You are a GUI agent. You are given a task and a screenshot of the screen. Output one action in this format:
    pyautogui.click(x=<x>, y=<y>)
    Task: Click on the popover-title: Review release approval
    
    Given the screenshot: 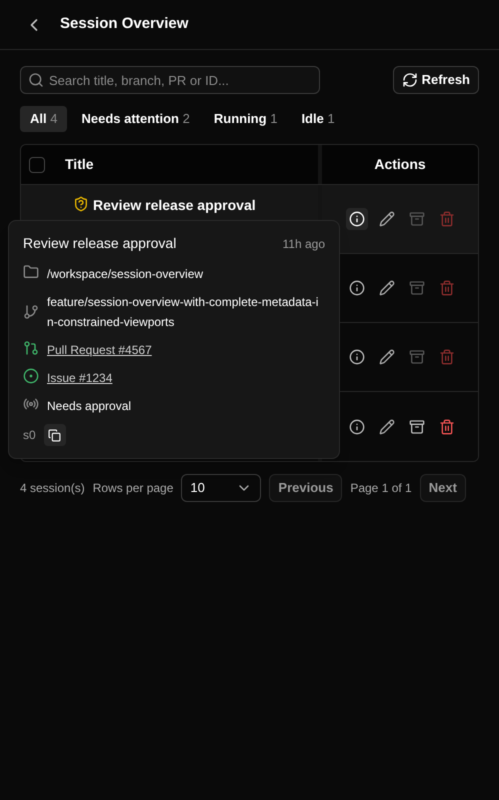 What is the action you would take?
    pyautogui.click(x=99, y=243)
    